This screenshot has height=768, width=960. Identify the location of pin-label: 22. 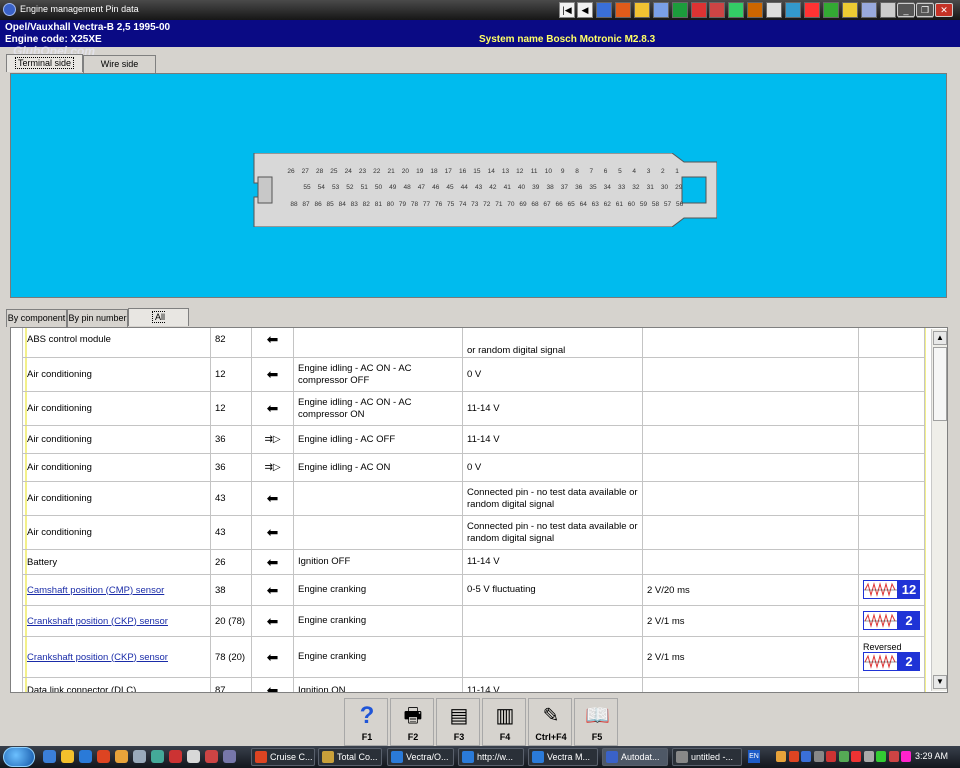
(377, 171).